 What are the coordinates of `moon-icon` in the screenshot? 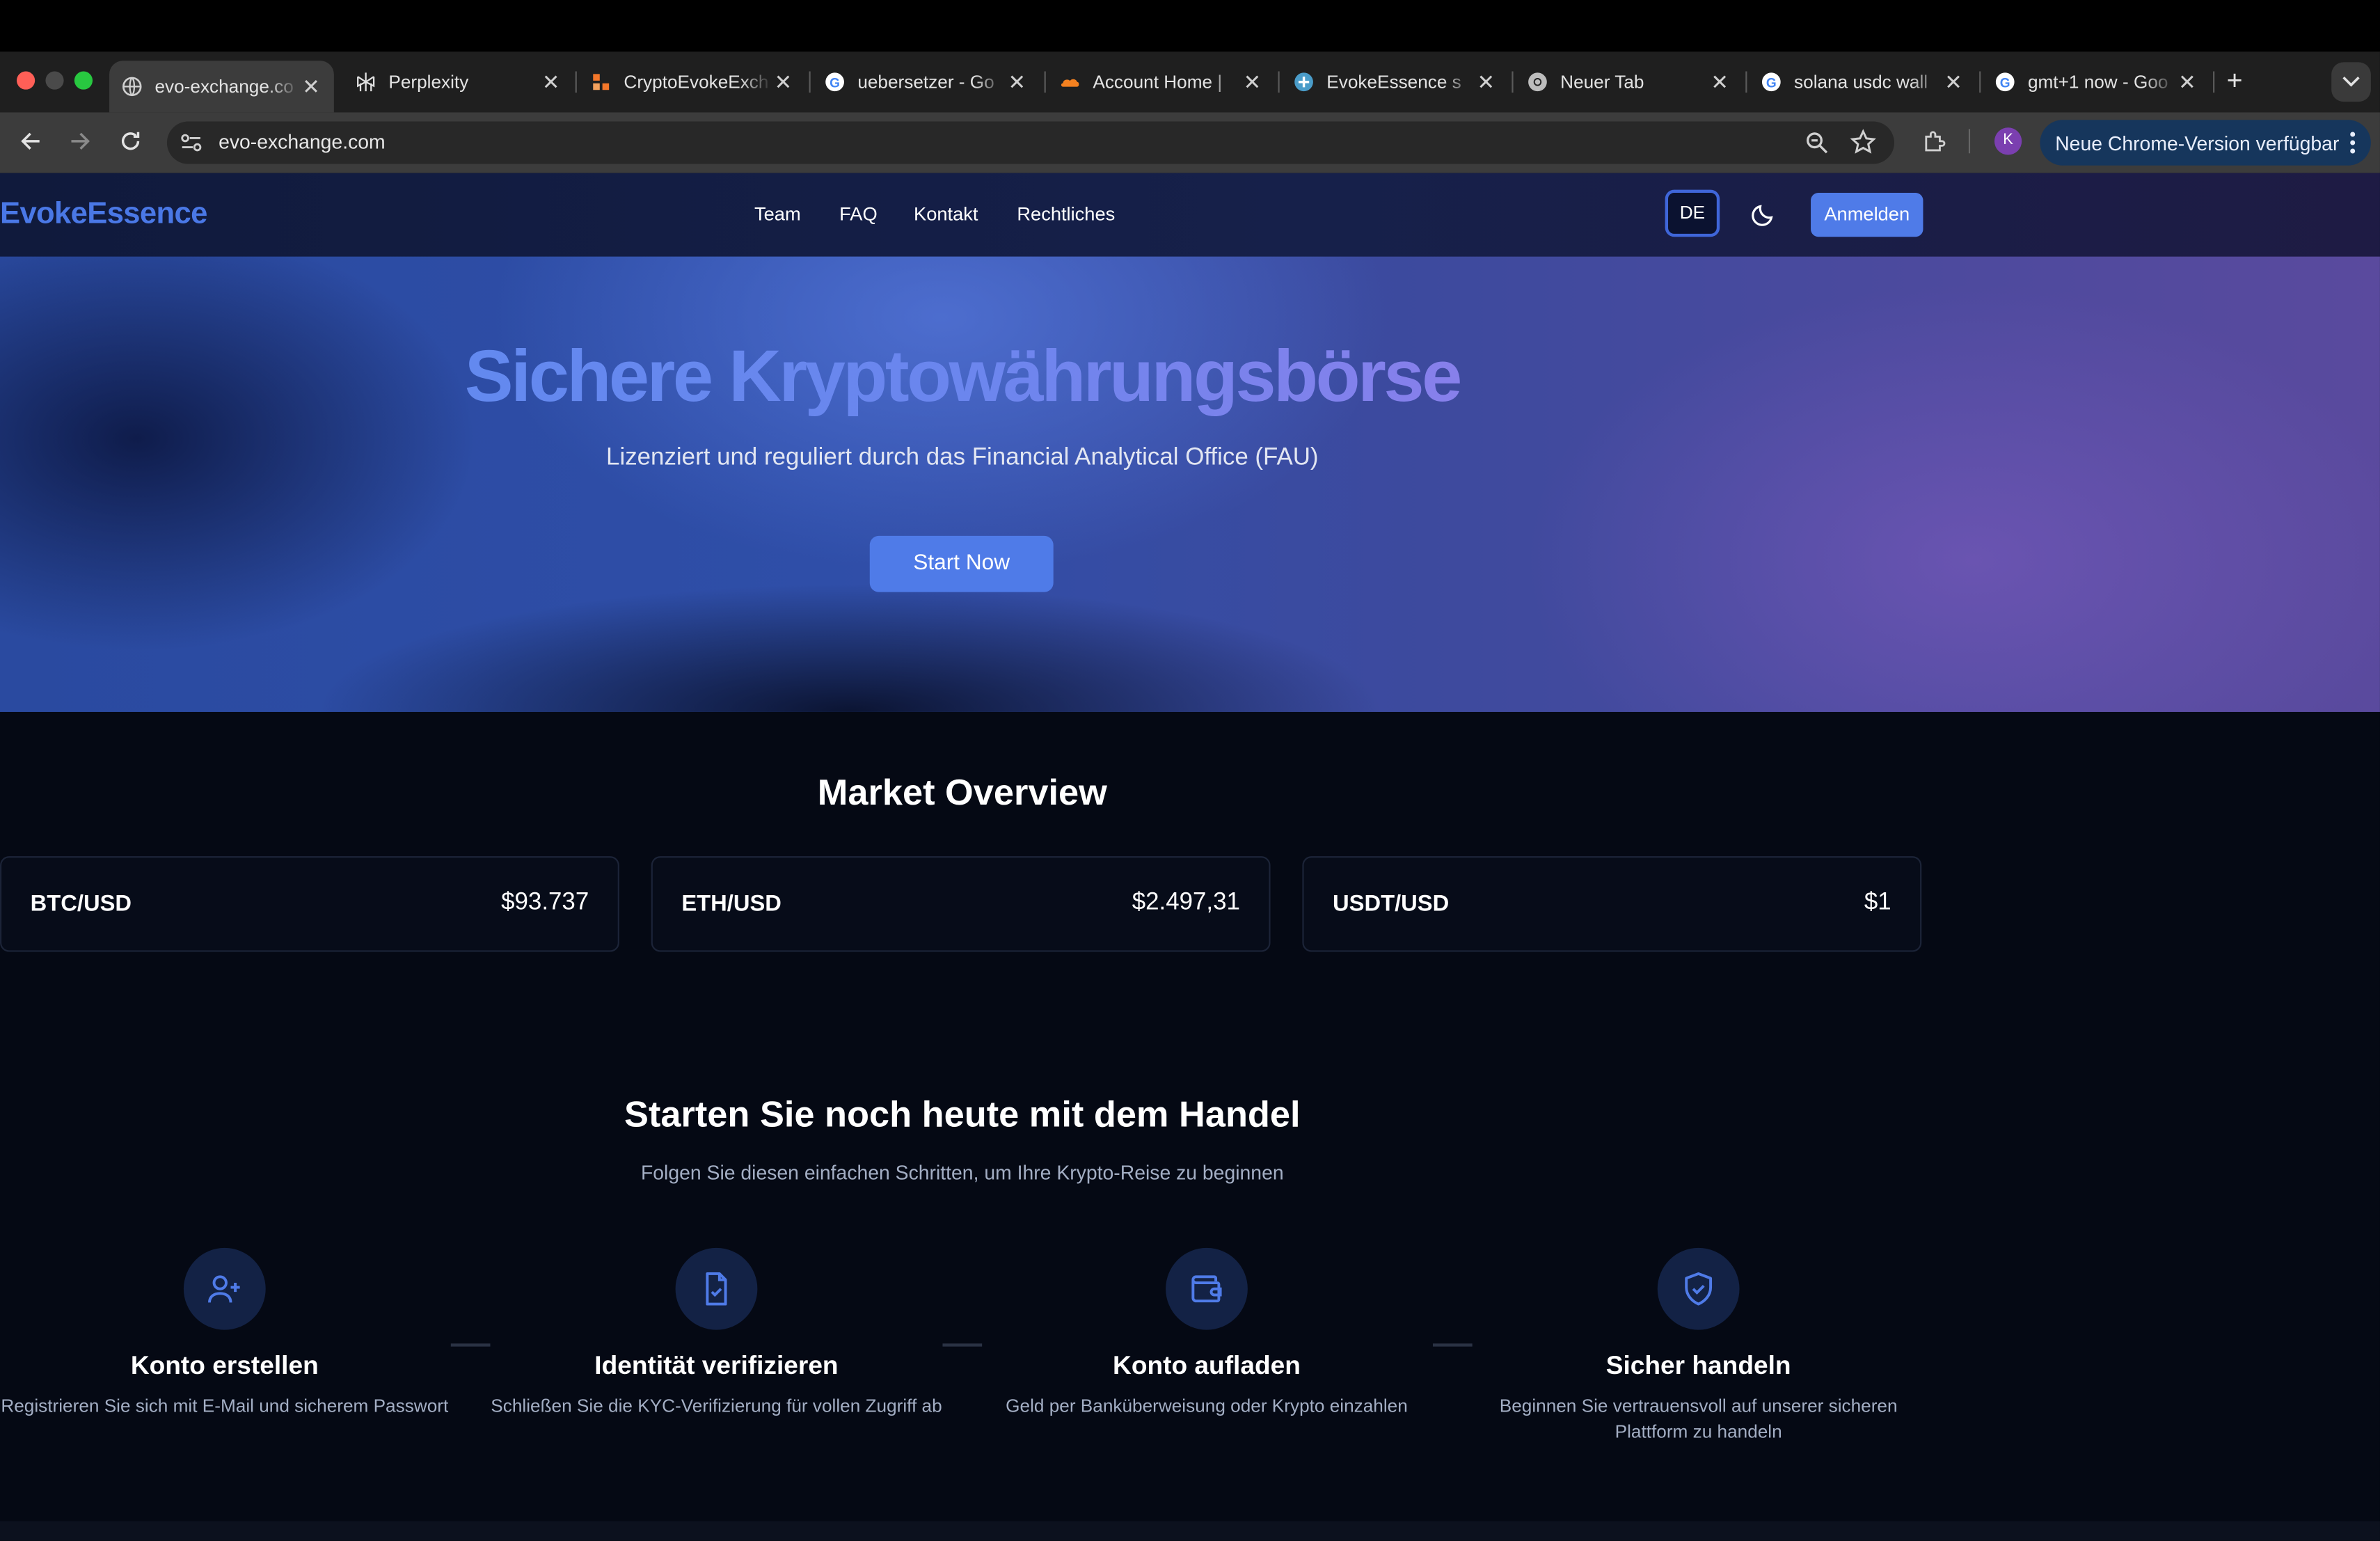 It's located at (1763, 219).